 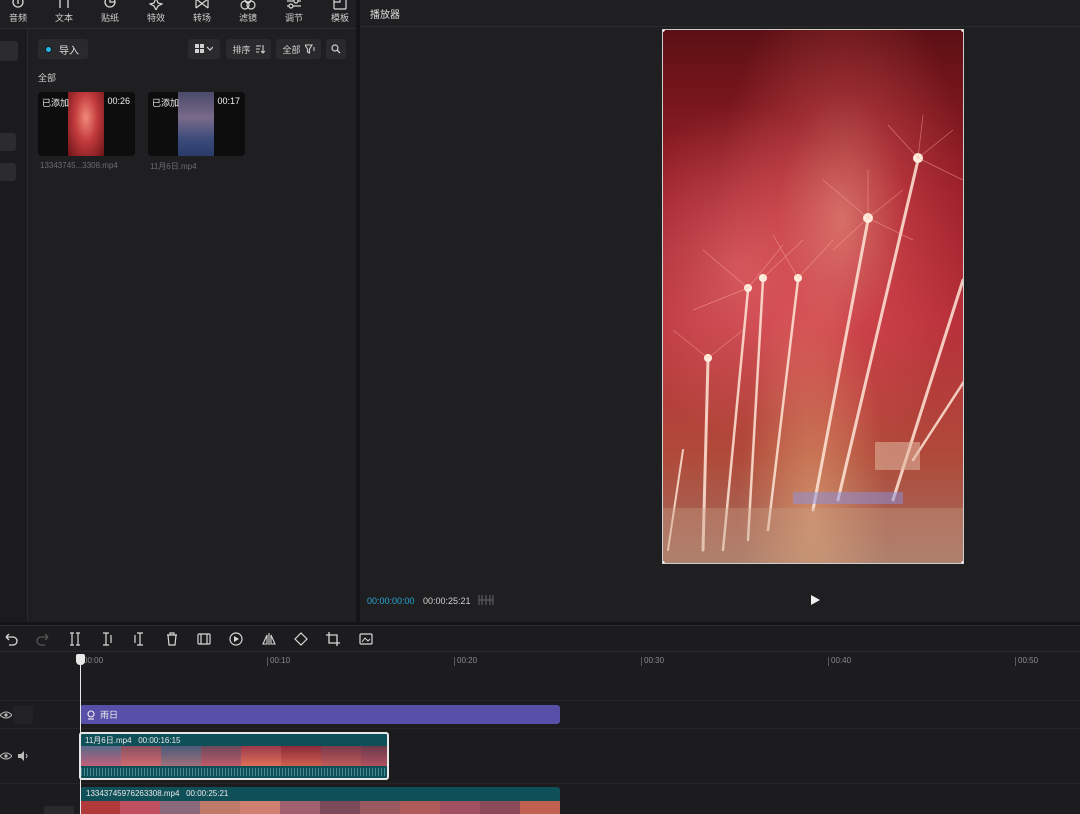 What do you see at coordinates (109, 715) in the screenshot?
I see `text-clip-label: 雨日` at bounding box center [109, 715].